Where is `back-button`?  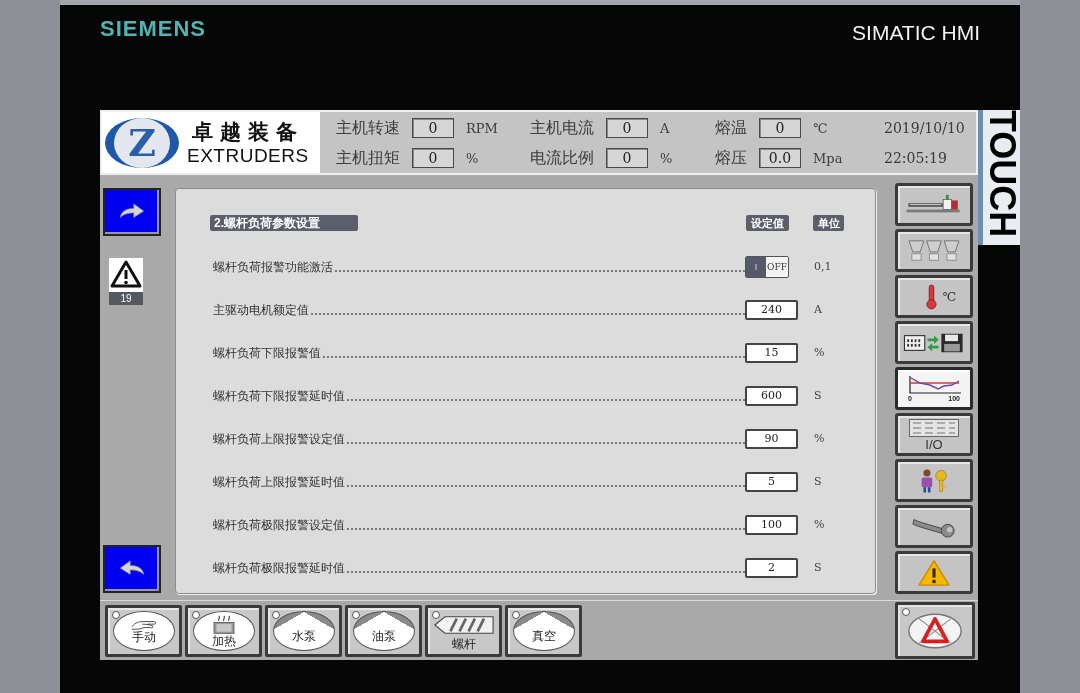
back-button is located at coordinates (132, 569).